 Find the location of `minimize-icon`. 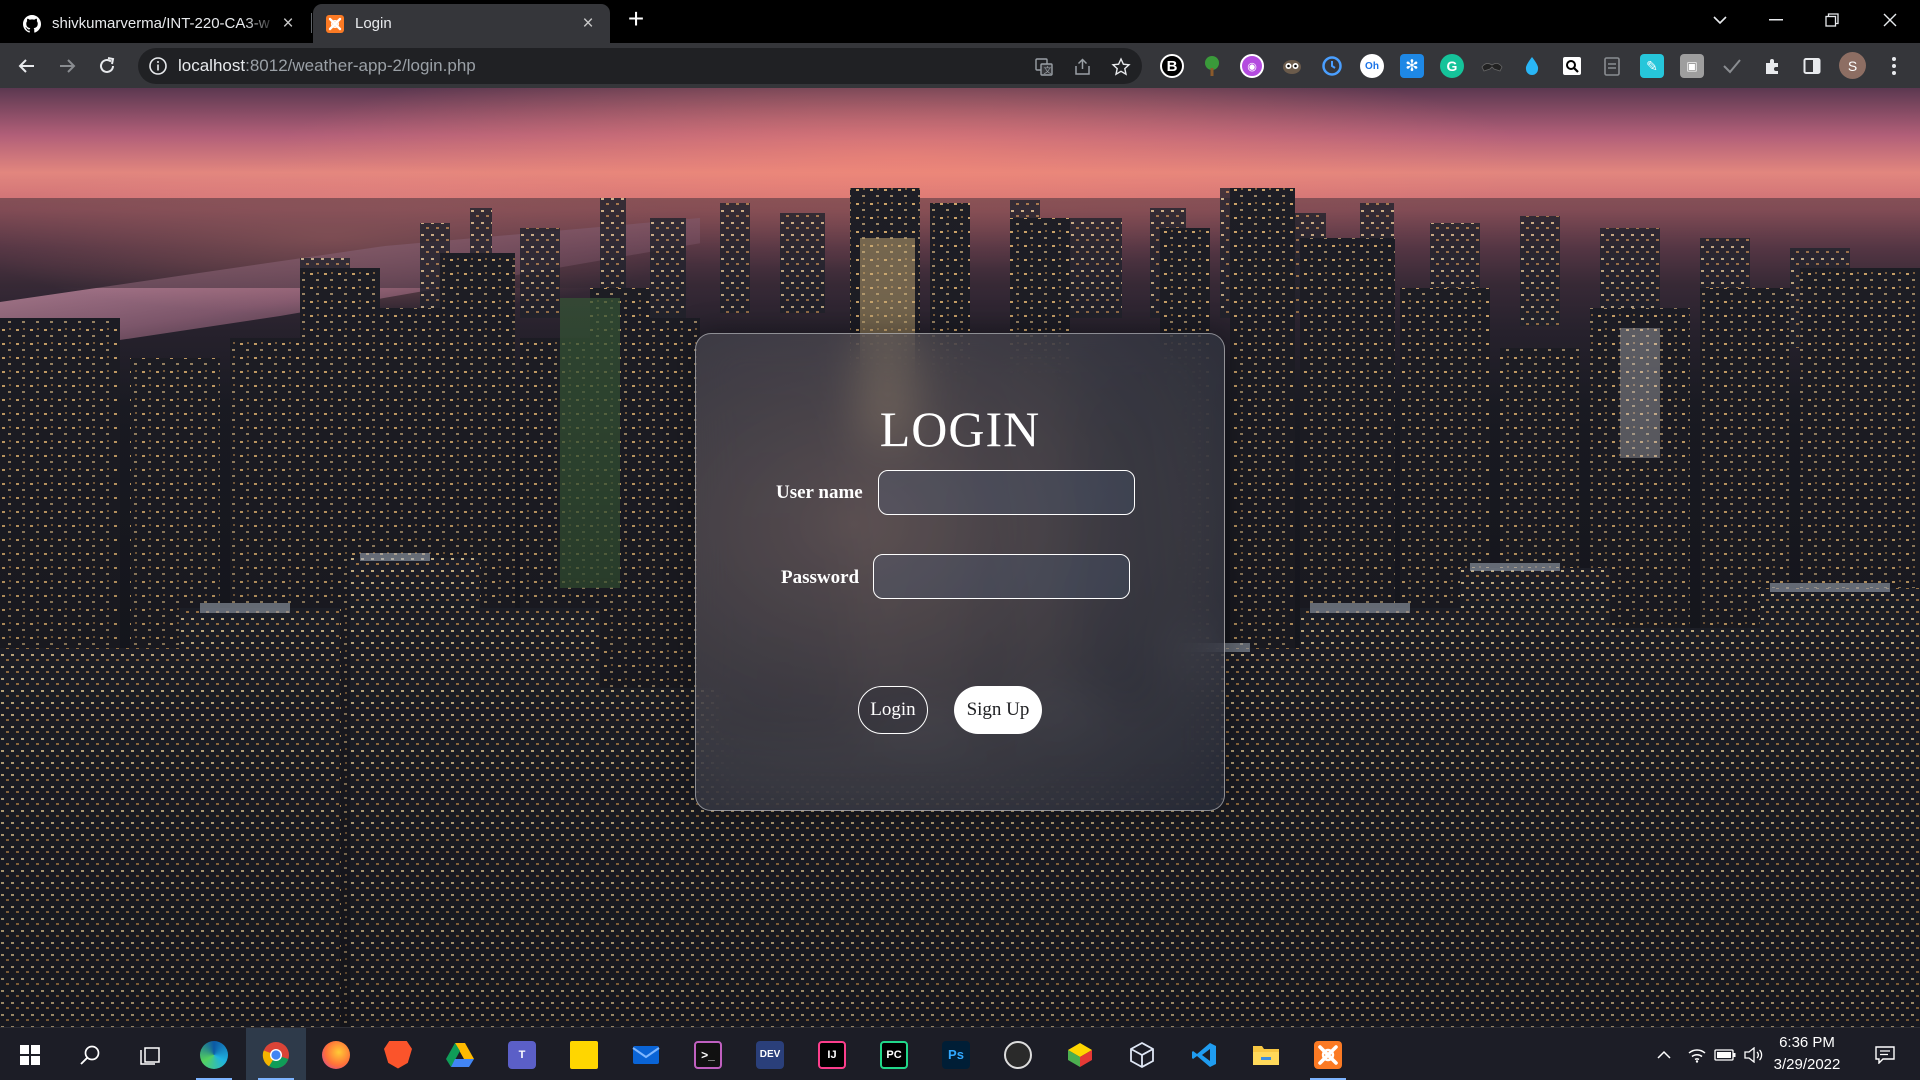

minimize-icon is located at coordinates (1776, 20).